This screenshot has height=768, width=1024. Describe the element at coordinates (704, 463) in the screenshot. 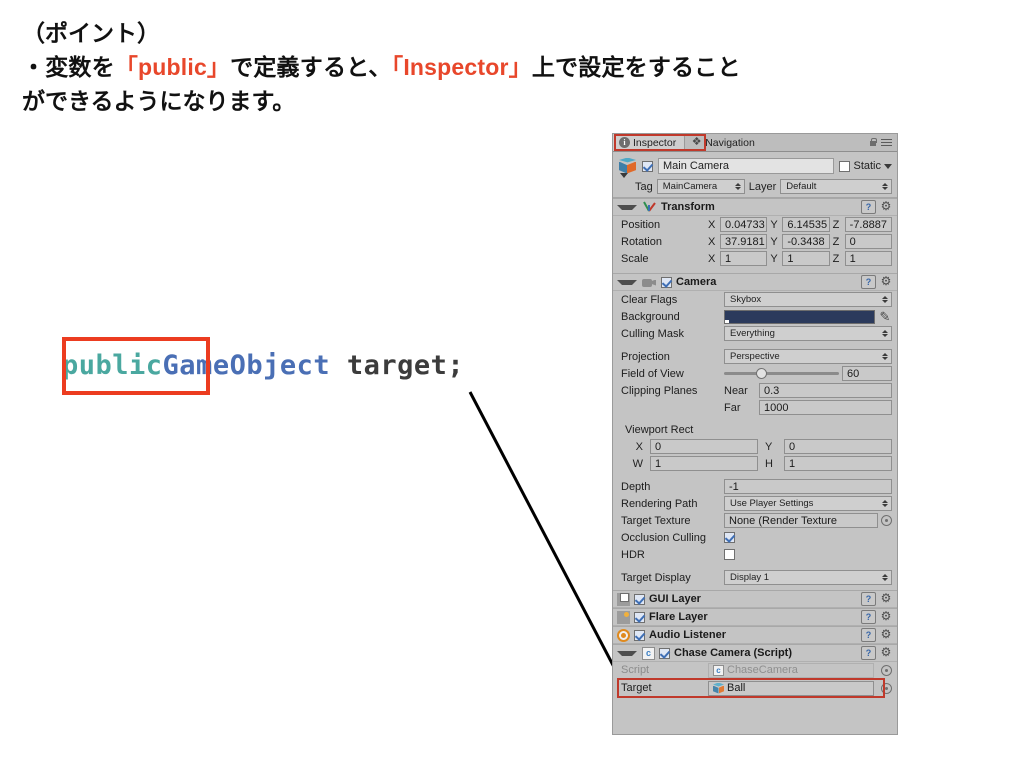

I see `viewport-w-field: 1` at that location.